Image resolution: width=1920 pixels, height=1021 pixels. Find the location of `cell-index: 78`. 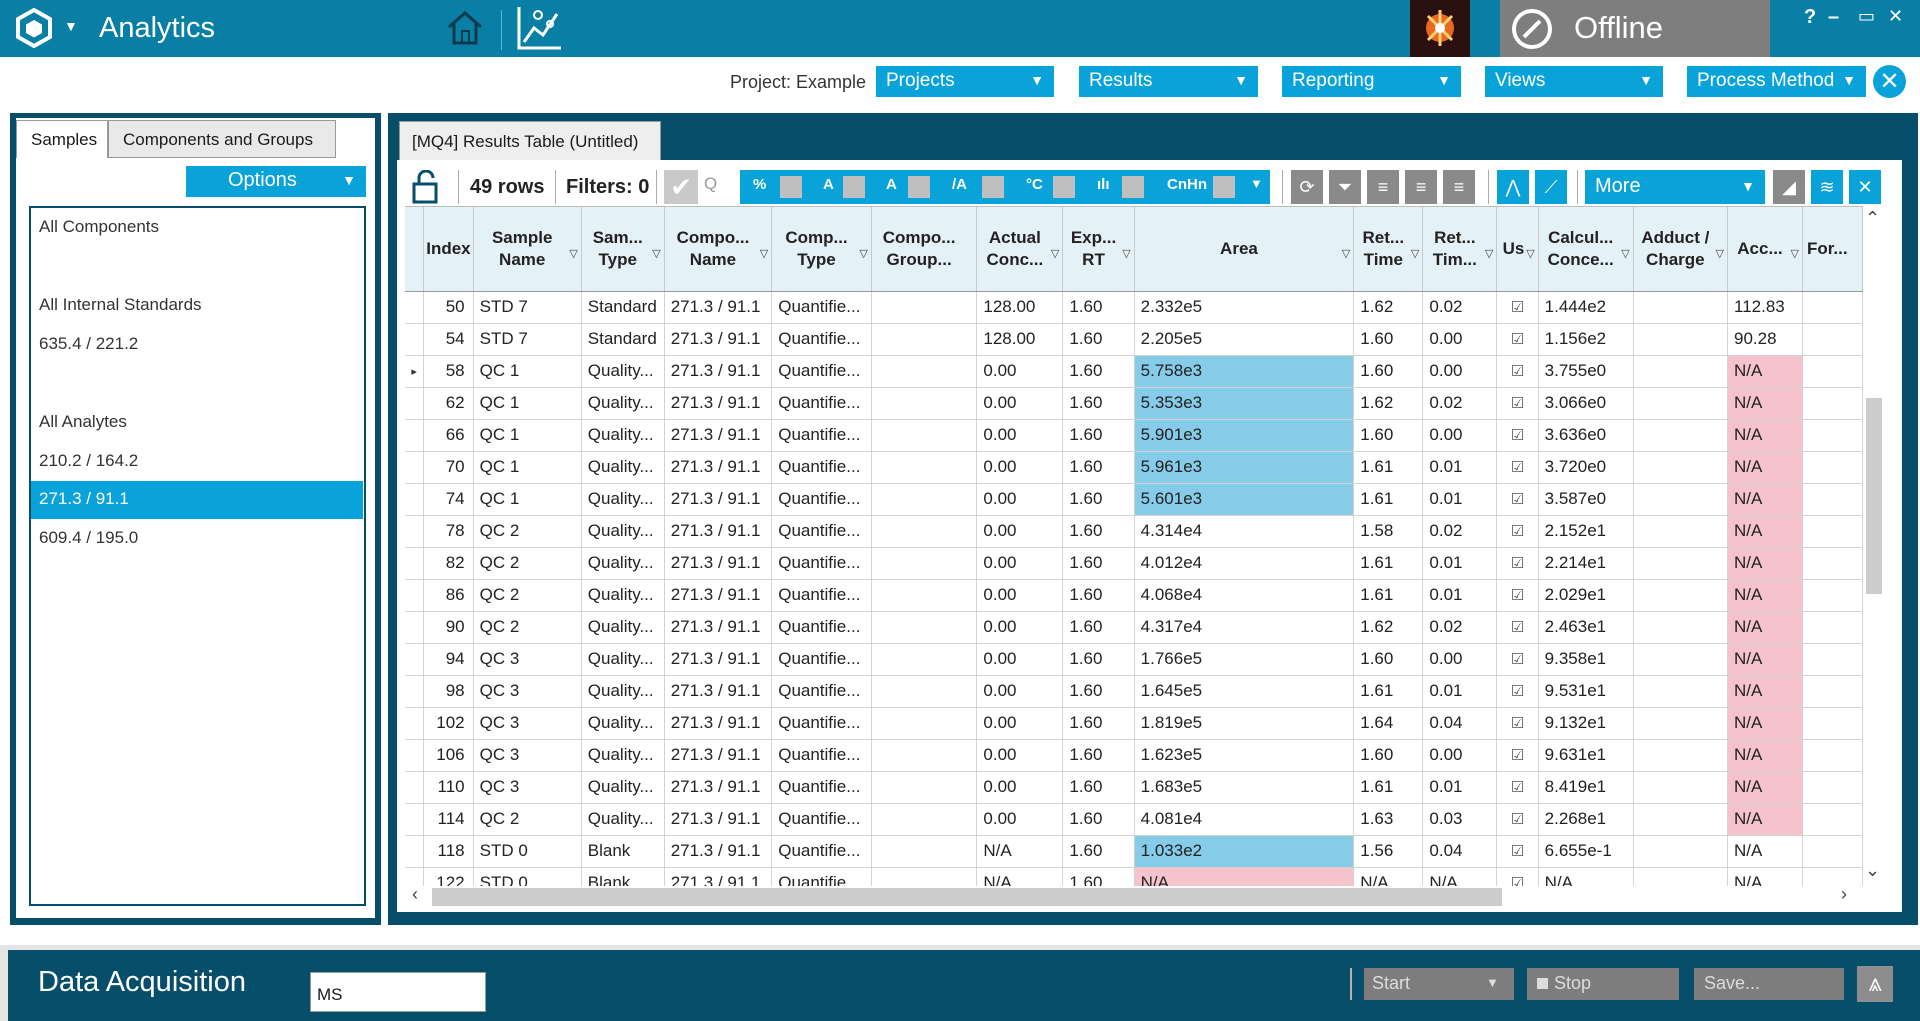

cell-index: 78 is located at coordinates (448, 531).